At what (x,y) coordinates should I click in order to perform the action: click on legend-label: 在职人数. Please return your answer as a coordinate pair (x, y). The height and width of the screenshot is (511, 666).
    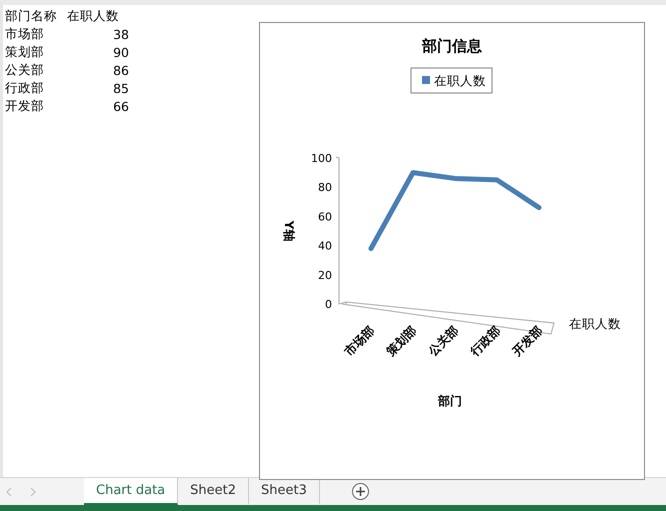
    Looking at the image, I should click on (460, 80).